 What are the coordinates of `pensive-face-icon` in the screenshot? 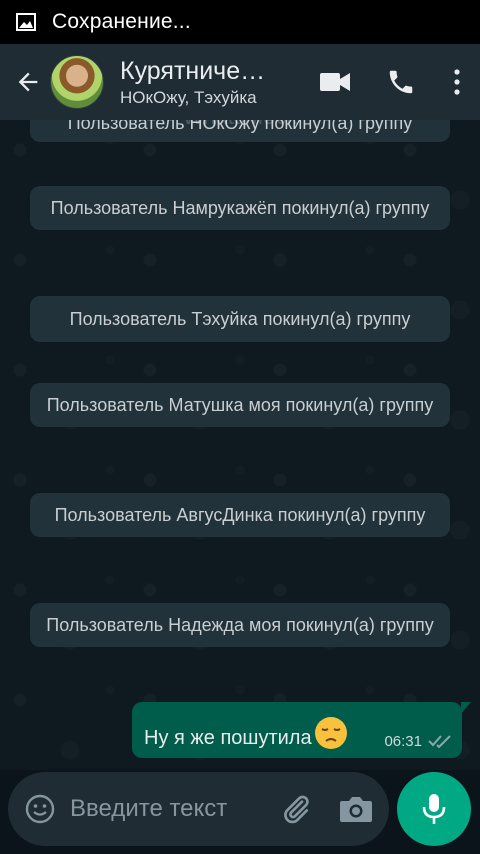 It's located at (330, 733).